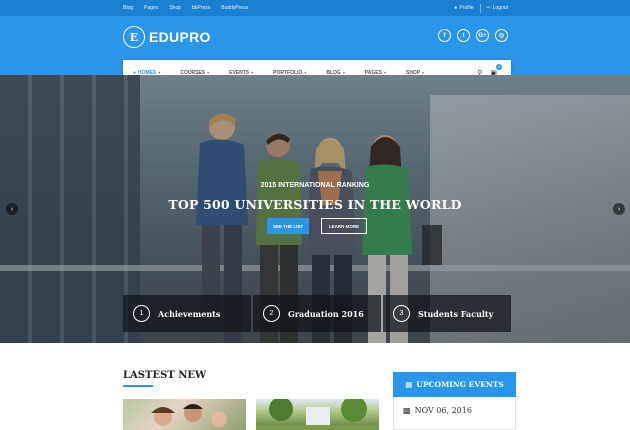 This screenshot has height=430, width=630. I want to click on feature-number: 3, so click(401, 313).